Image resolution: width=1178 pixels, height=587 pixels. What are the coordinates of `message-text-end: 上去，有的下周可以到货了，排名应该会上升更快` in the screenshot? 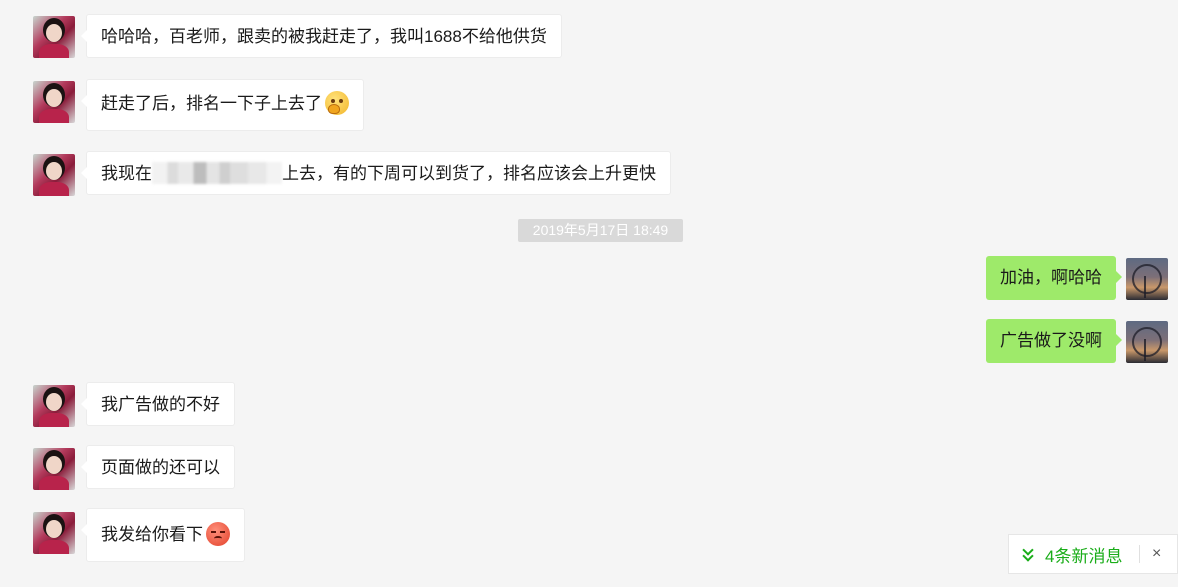 It's located at (469, 173).